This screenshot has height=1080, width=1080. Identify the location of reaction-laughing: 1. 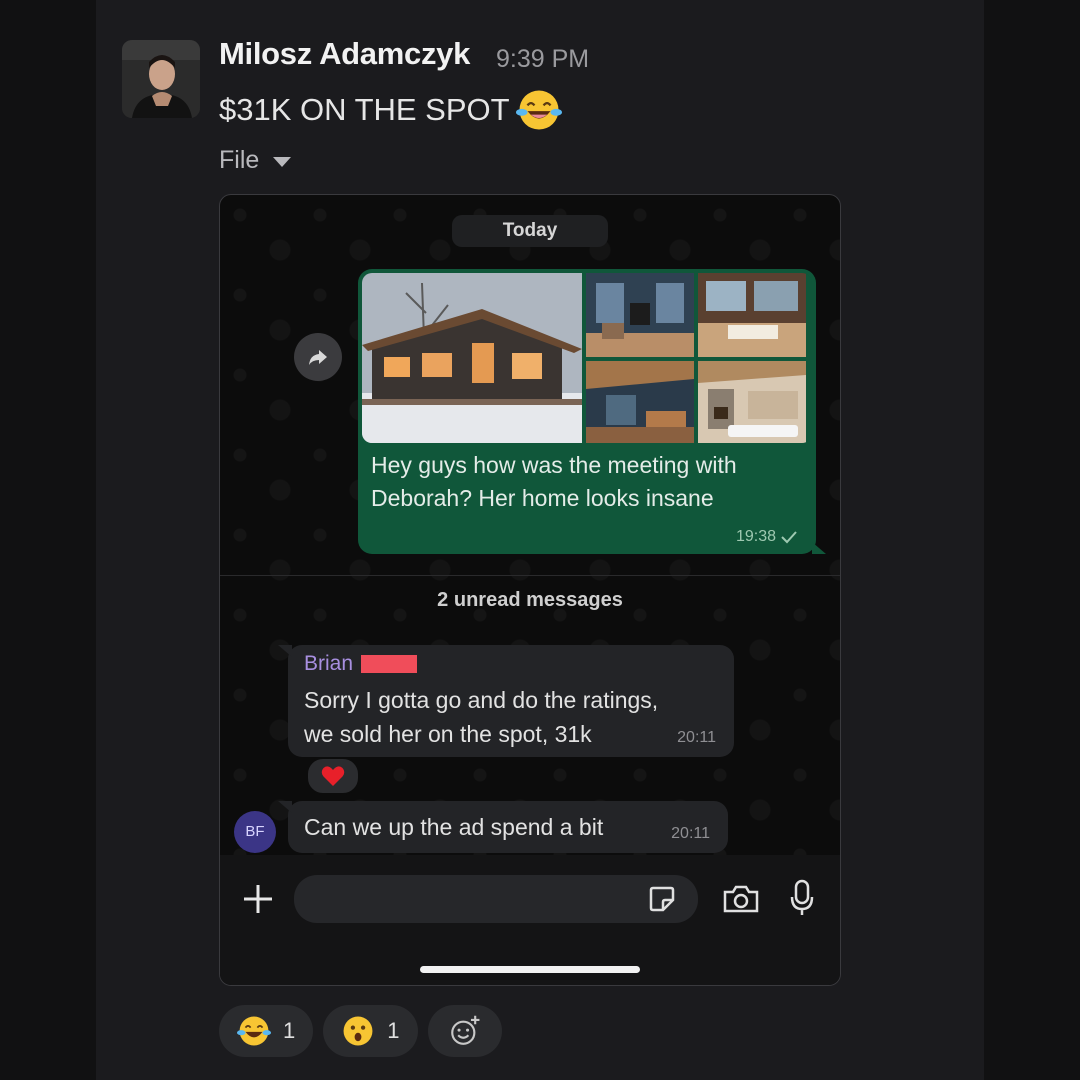
(266, 1031).